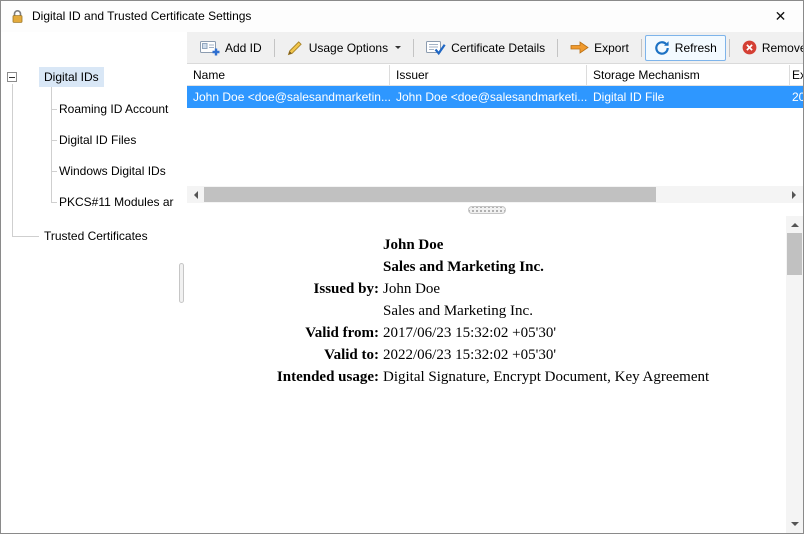  Describe the element at coordinates (780, 16) in the screenshot. I see `close-button: ✕` at that location.